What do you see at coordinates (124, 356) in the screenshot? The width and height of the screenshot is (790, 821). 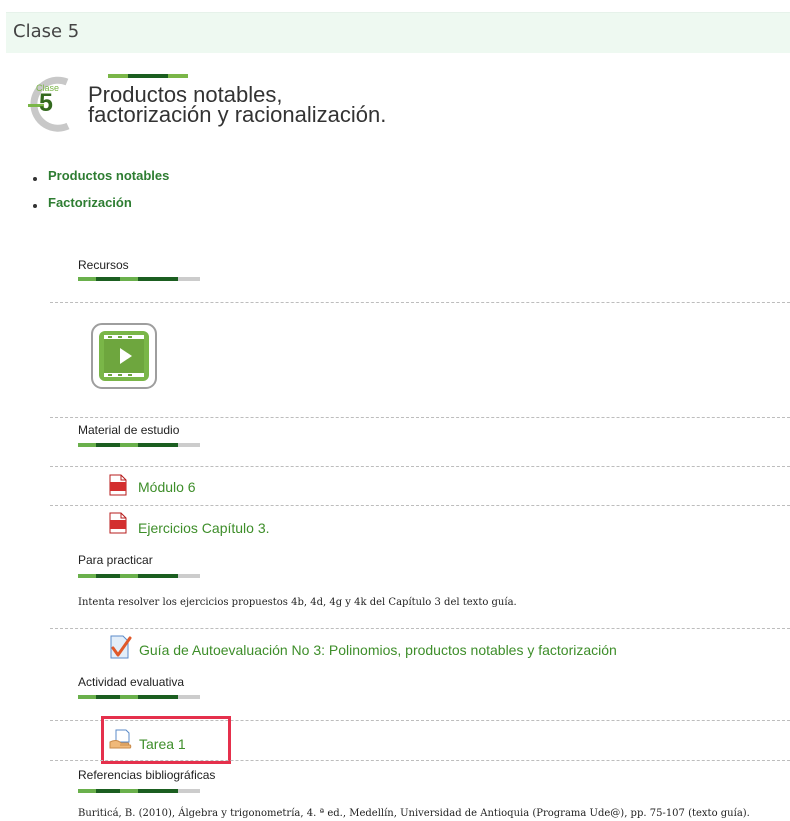 I see `video-player-icon` at bounding box center [124, 356].